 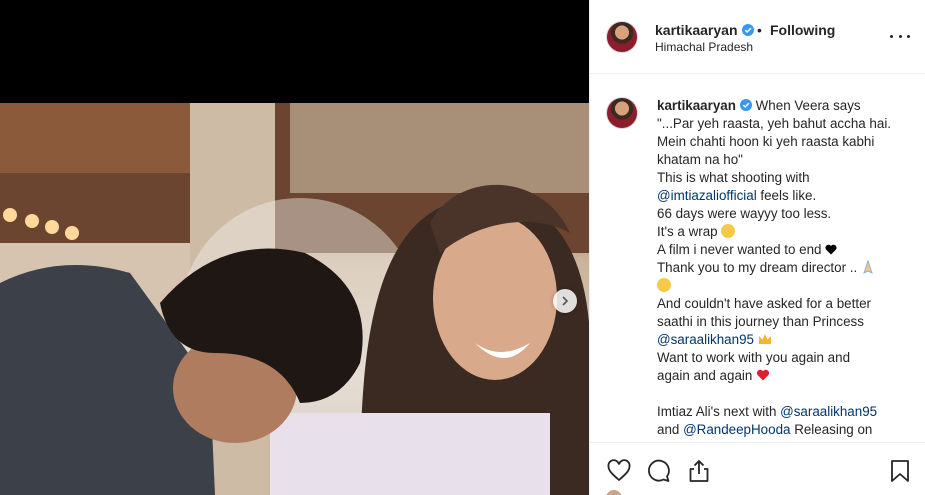 What do you see at coordinates (744, 213) in the screenshot?
I see `caption-line: 66 days were wayyy too less.` at bounding box center [744, 213].